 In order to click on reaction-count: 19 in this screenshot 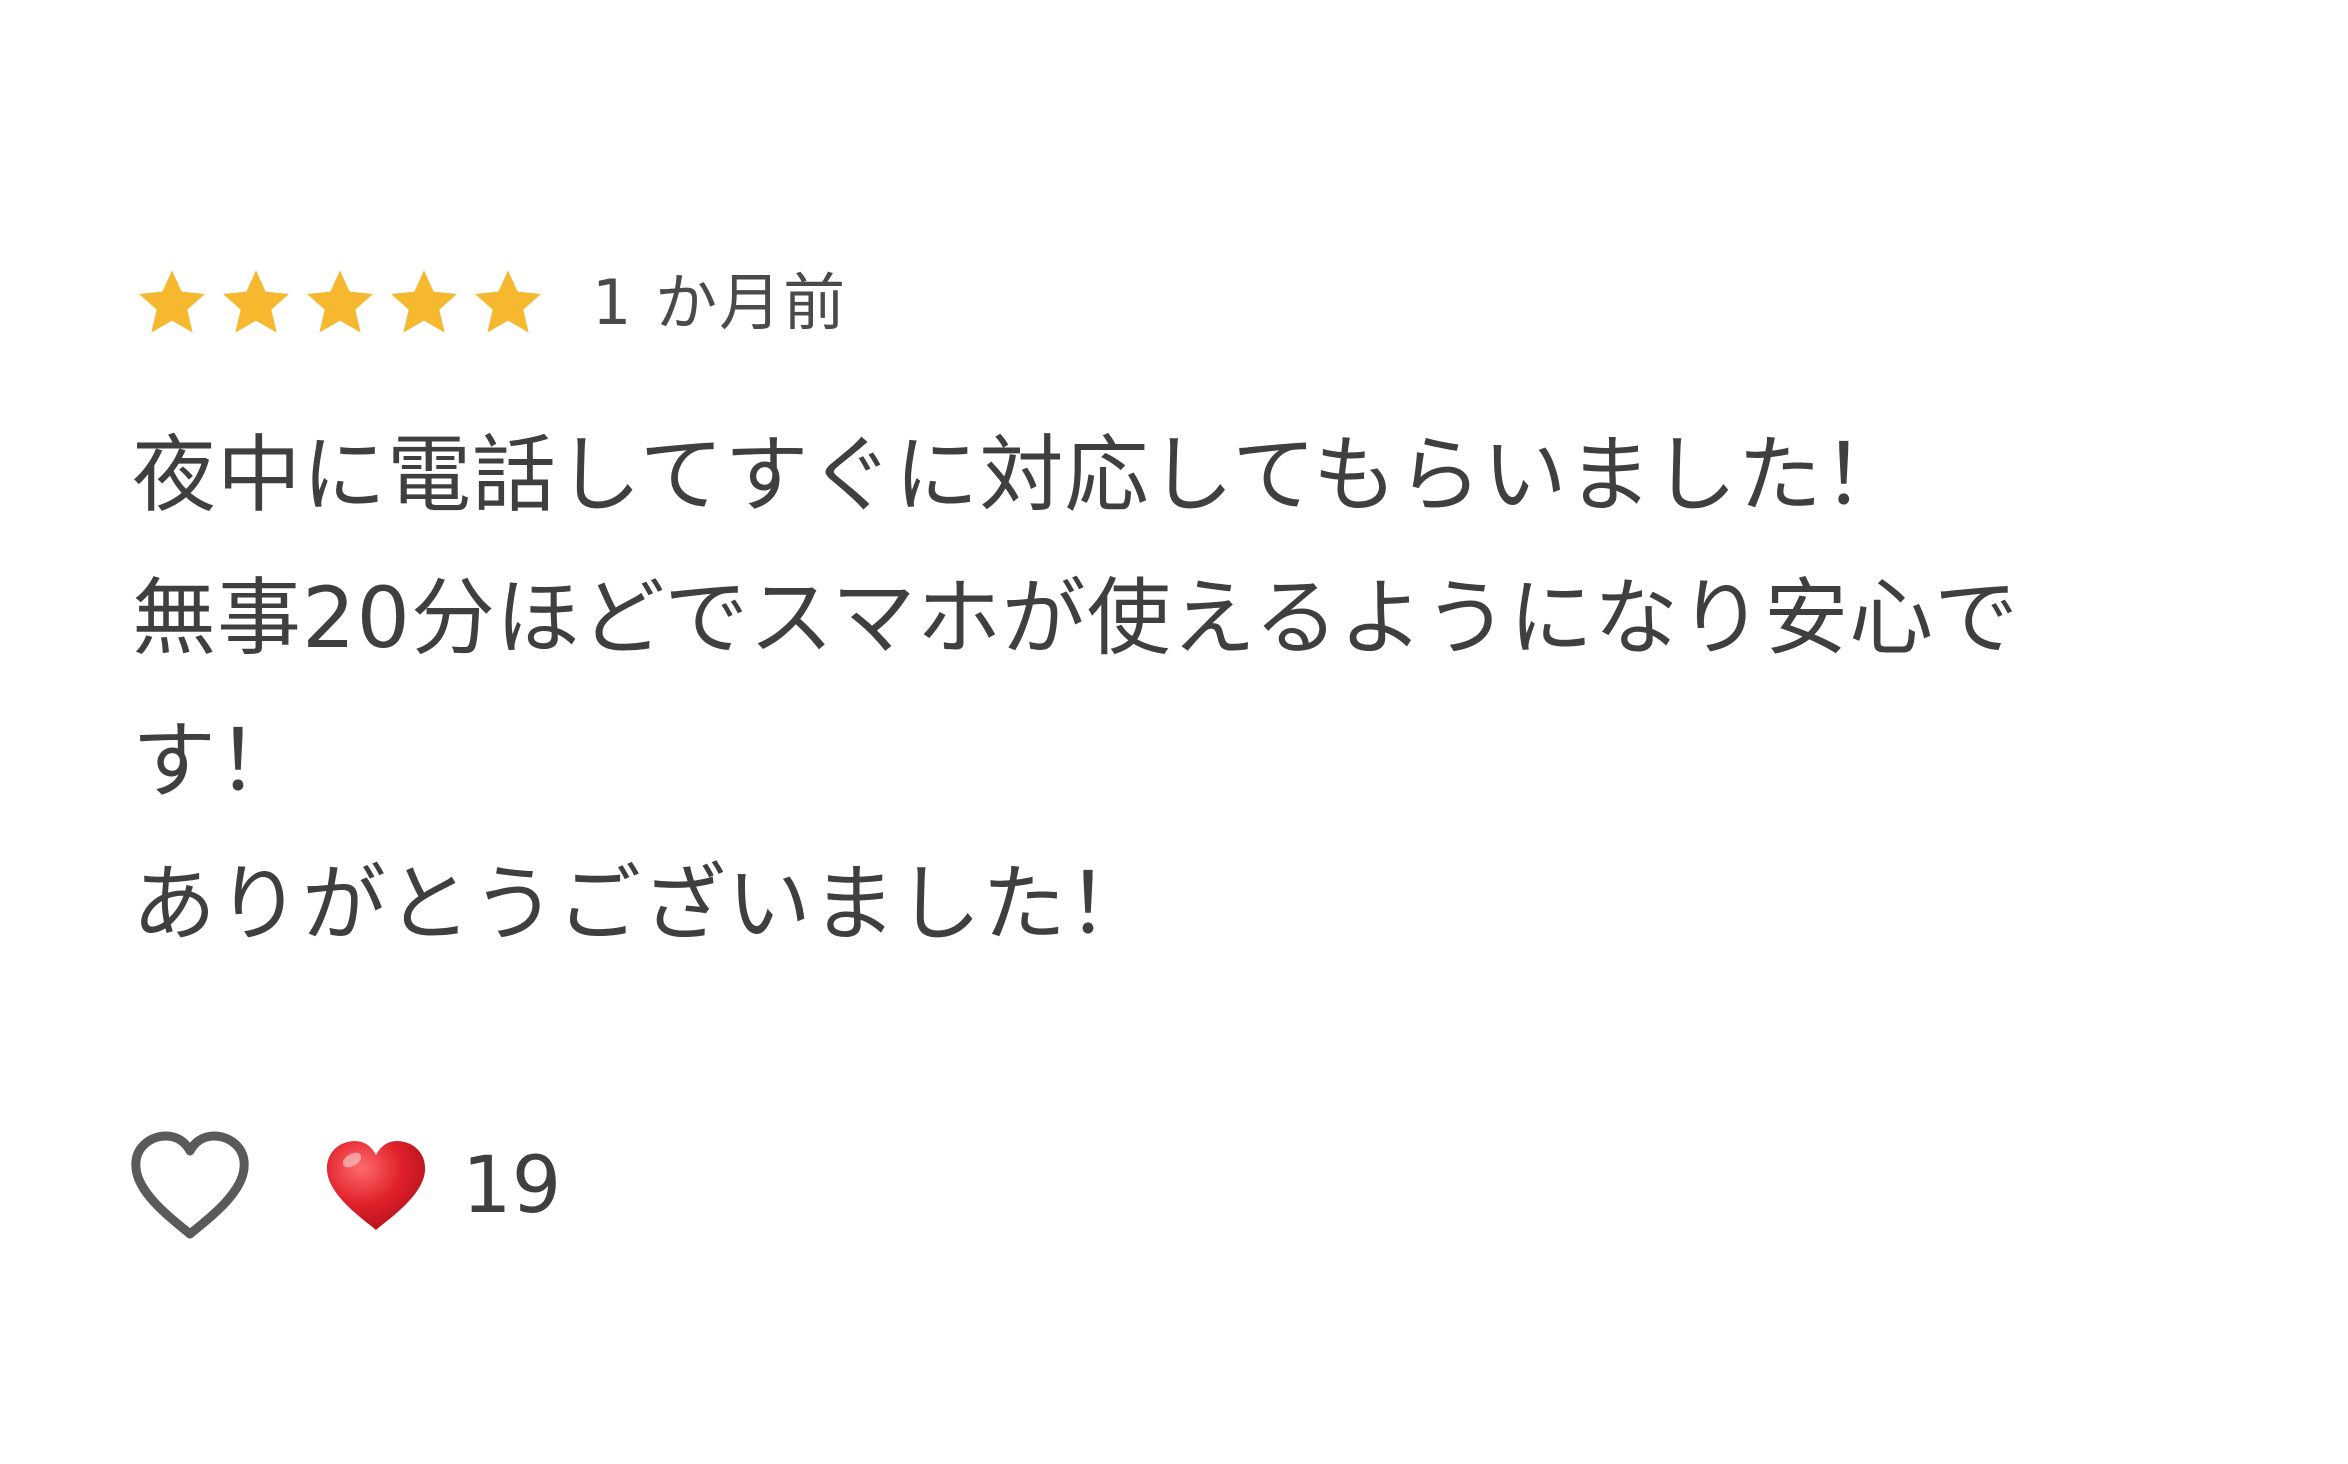, I will do `click(512, 1186)`.